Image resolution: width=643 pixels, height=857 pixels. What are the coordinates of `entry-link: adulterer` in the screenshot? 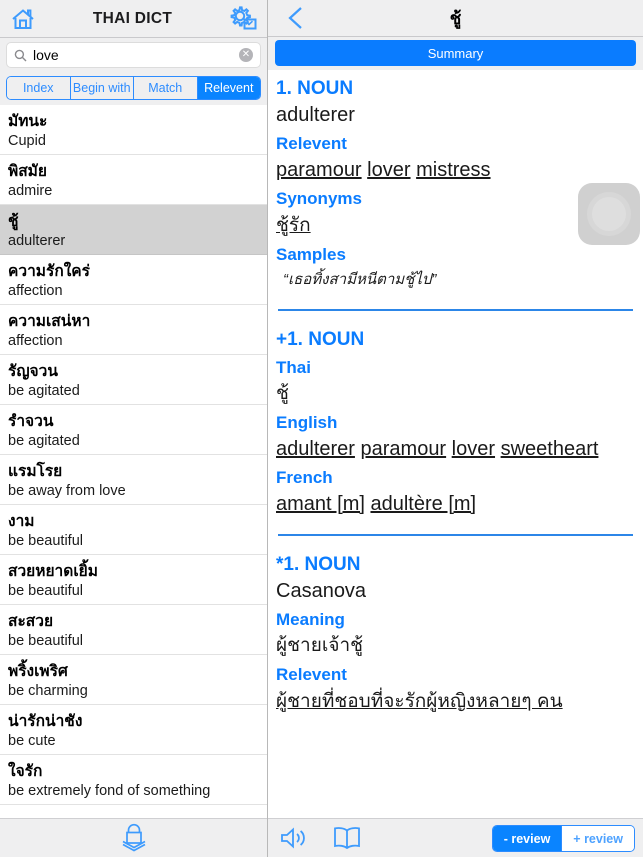 It's located at (315, 449).